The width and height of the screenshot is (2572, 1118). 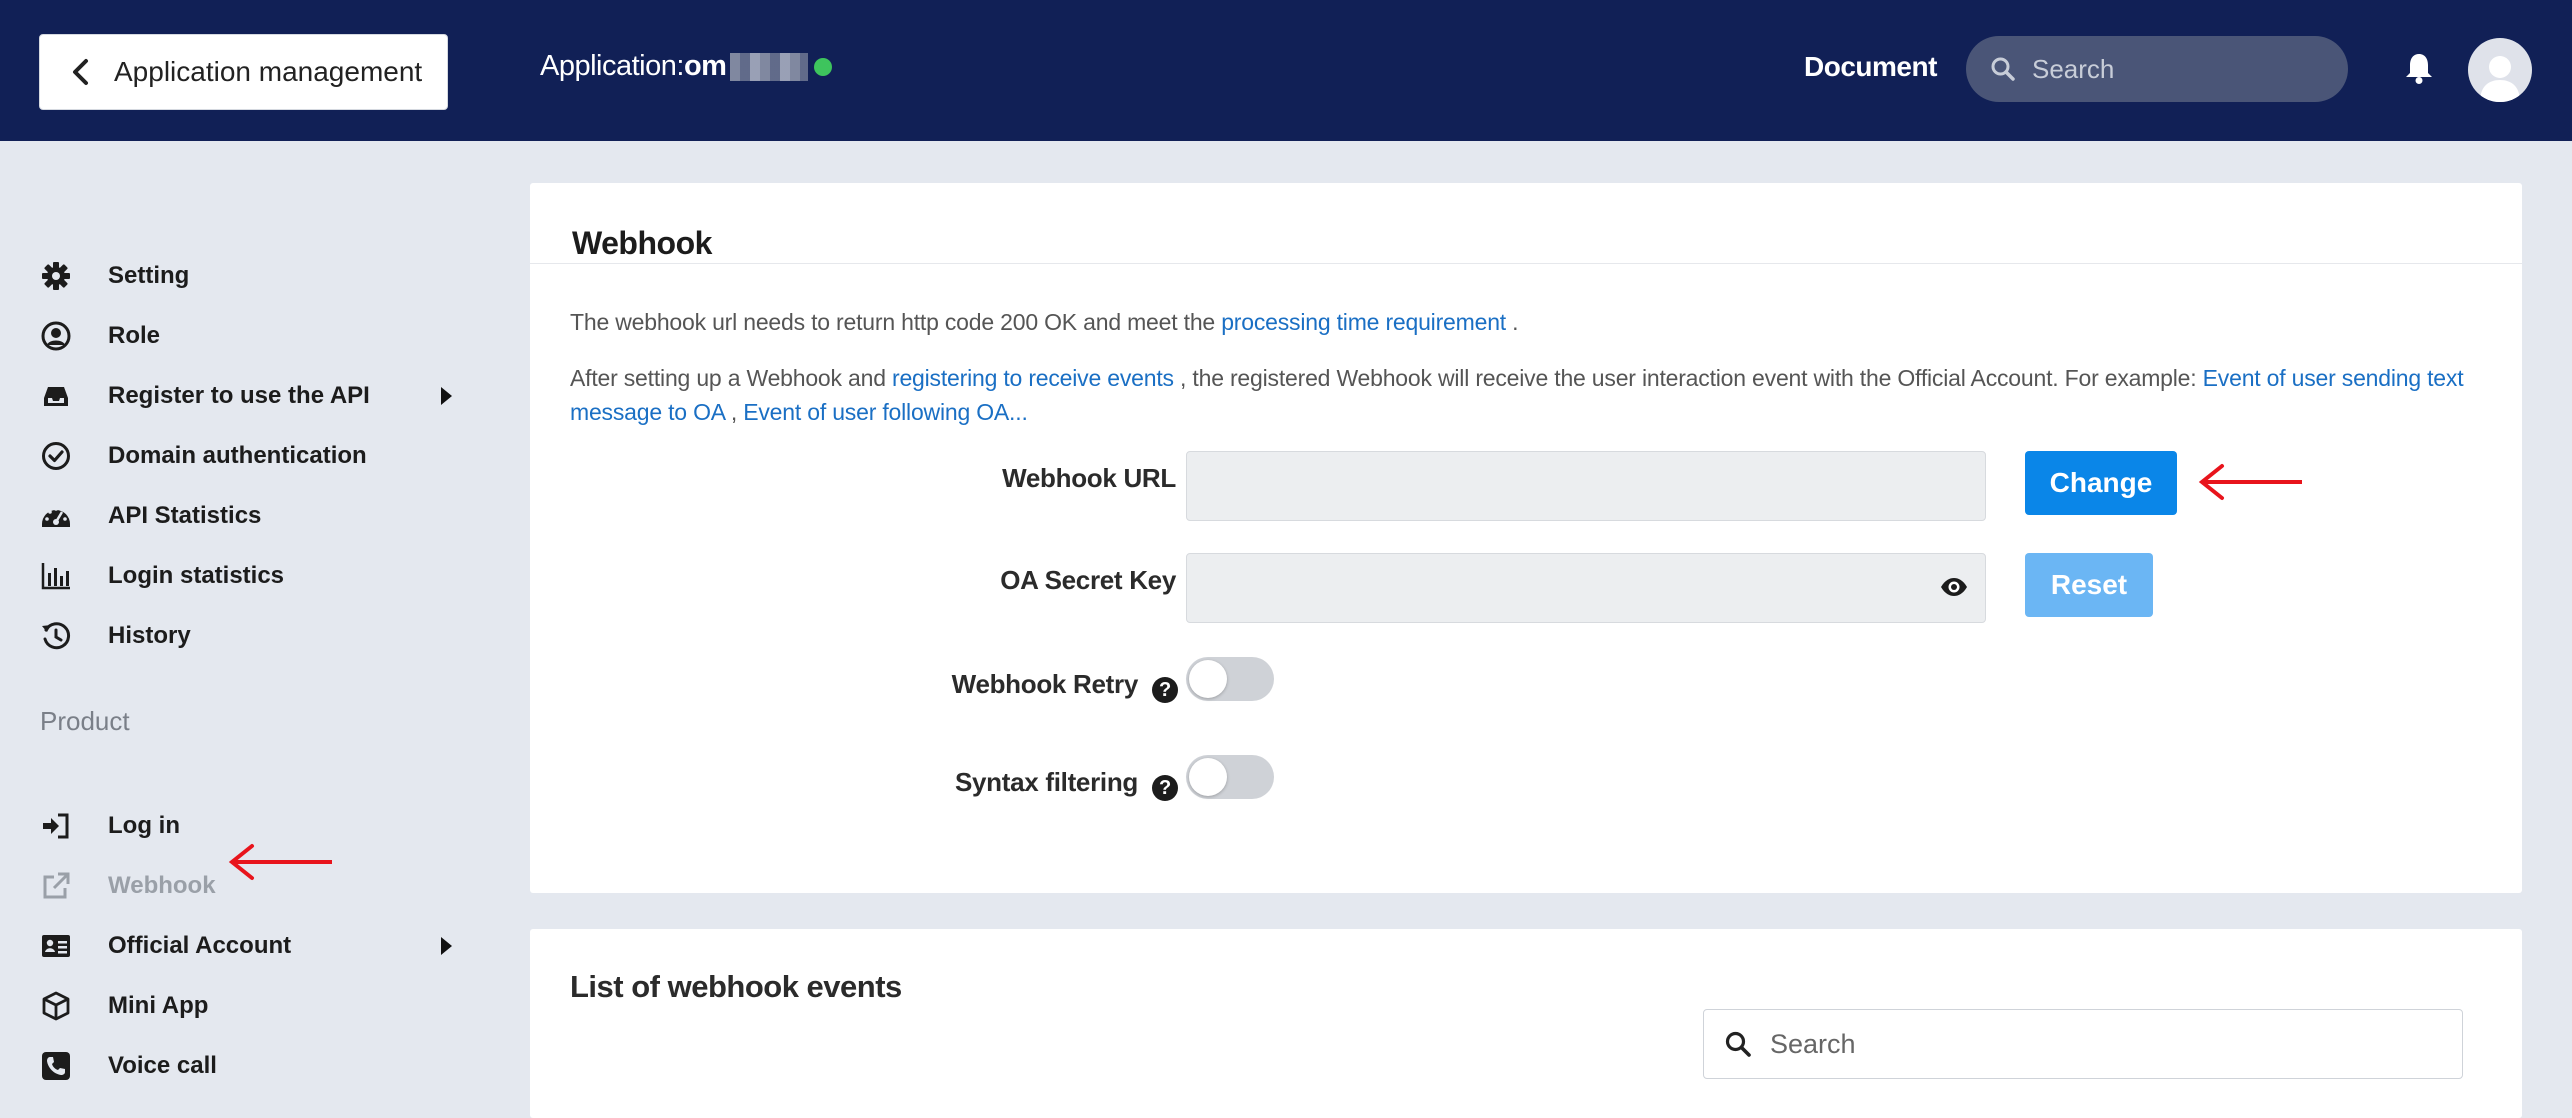 I want to click on webhook-retry-row-label: Webhook Retry?, so click(x=984, y=686).